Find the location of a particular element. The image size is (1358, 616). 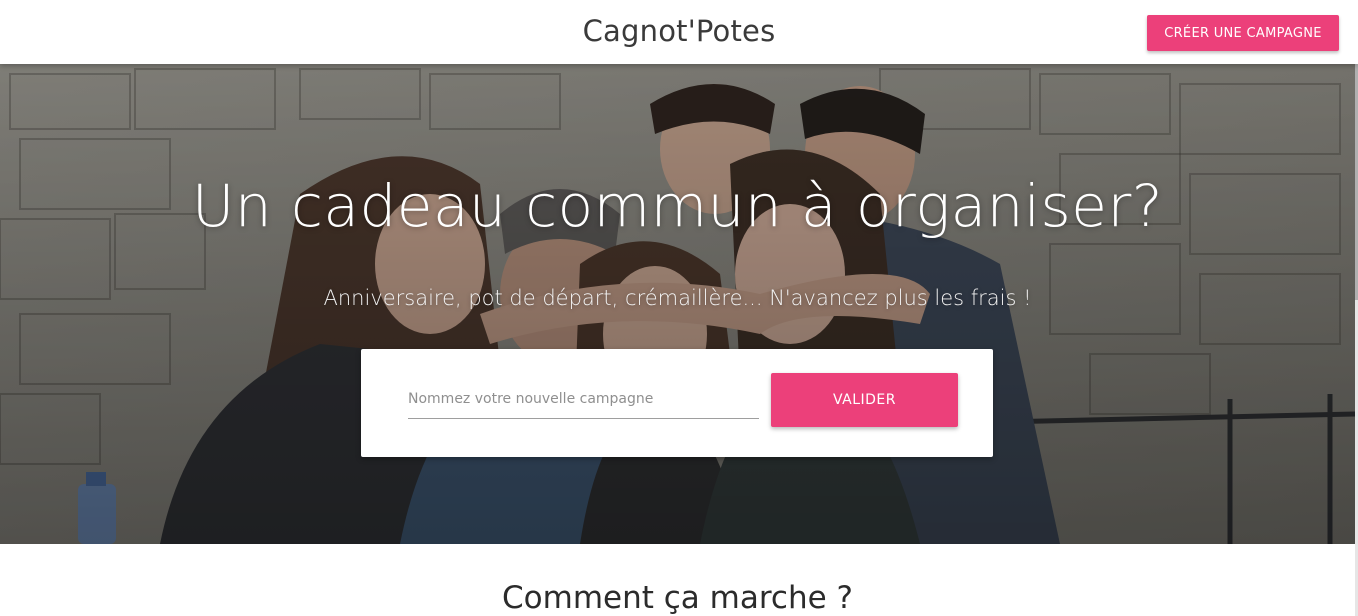

validate-button: VALIDER is located at coordinates (864, 400).